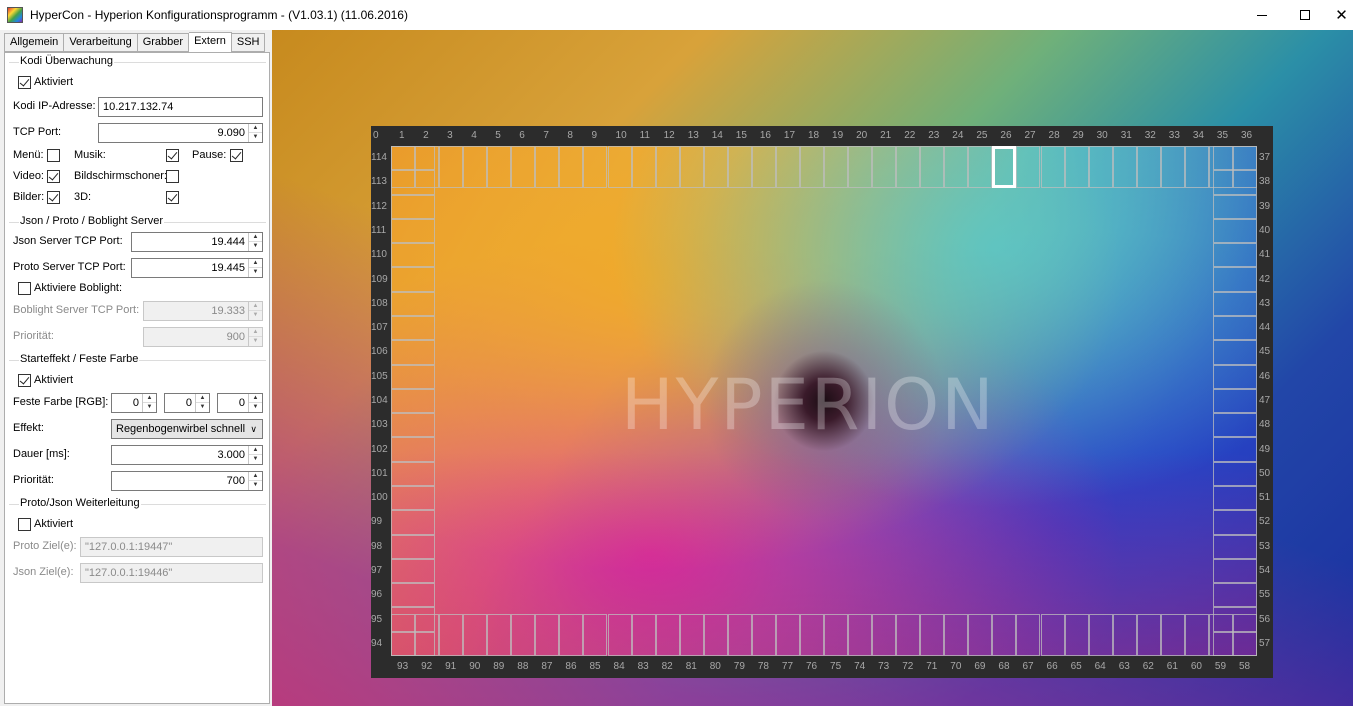 This screenshot has height=706, width=1353. Describe the element at coordinates (210, 42) in the screenshot. I see `tab-extern: Extern` at that location.